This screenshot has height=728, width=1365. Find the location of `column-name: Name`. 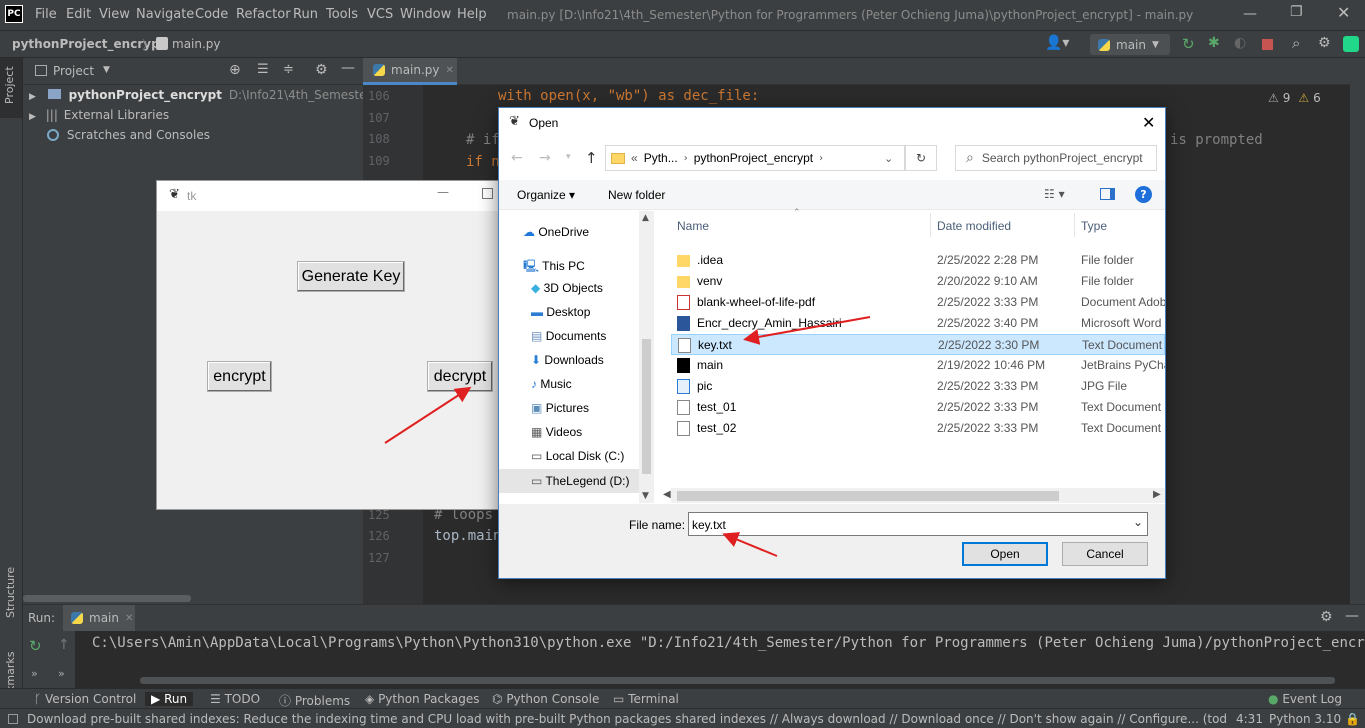

column-name: Name is located at coordinates (693, 226).